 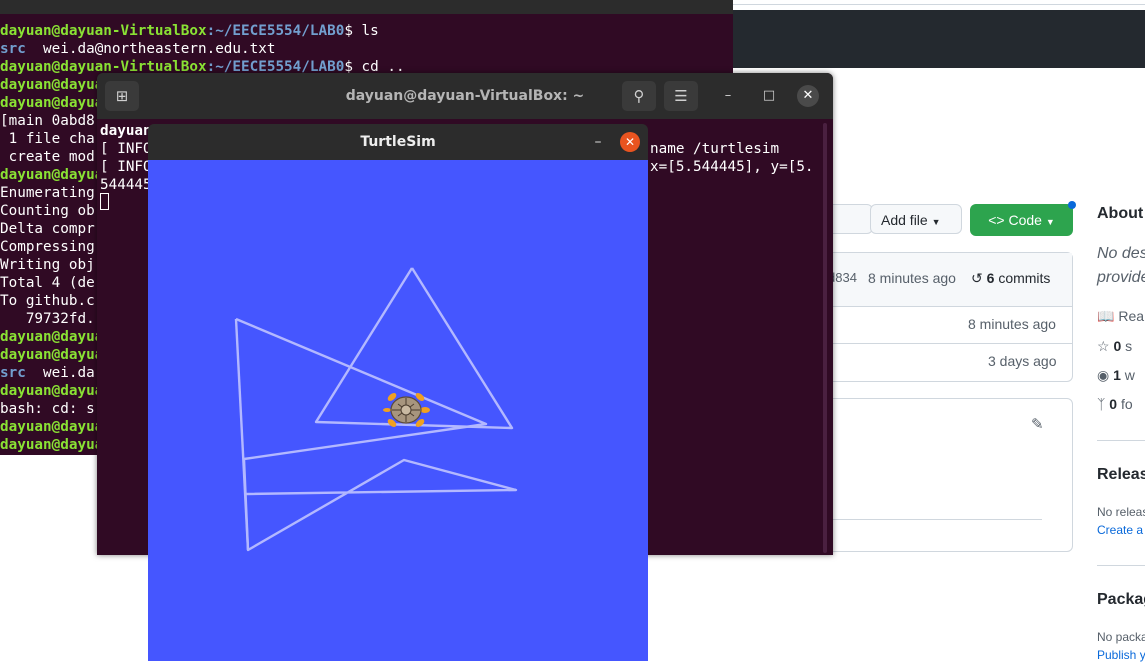 I want to click on terminal-line-text: 79732fd., so click(x=47, y=319).